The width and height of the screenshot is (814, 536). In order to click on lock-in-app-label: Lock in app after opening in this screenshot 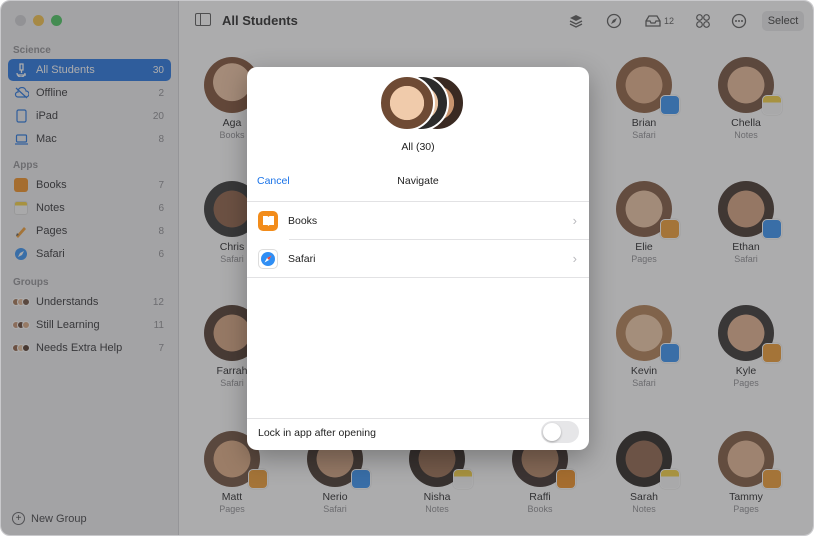, I will do `click(317, 433)`.